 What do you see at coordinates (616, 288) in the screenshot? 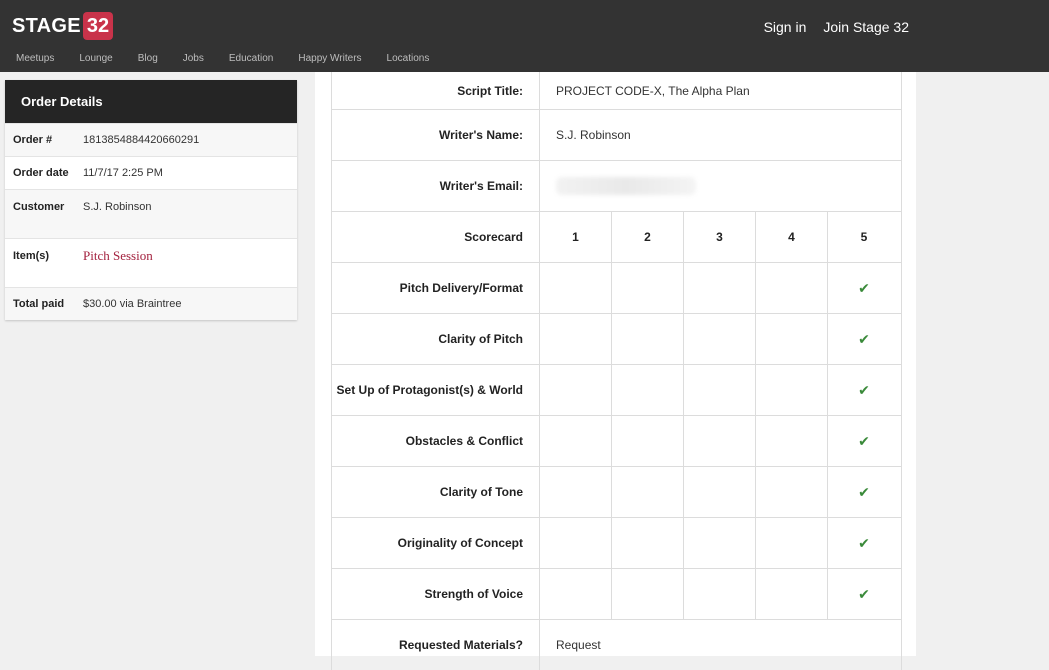
I see `criterion-row: Pitch Delivery/Format ✔` at bounding box center [616, 288].